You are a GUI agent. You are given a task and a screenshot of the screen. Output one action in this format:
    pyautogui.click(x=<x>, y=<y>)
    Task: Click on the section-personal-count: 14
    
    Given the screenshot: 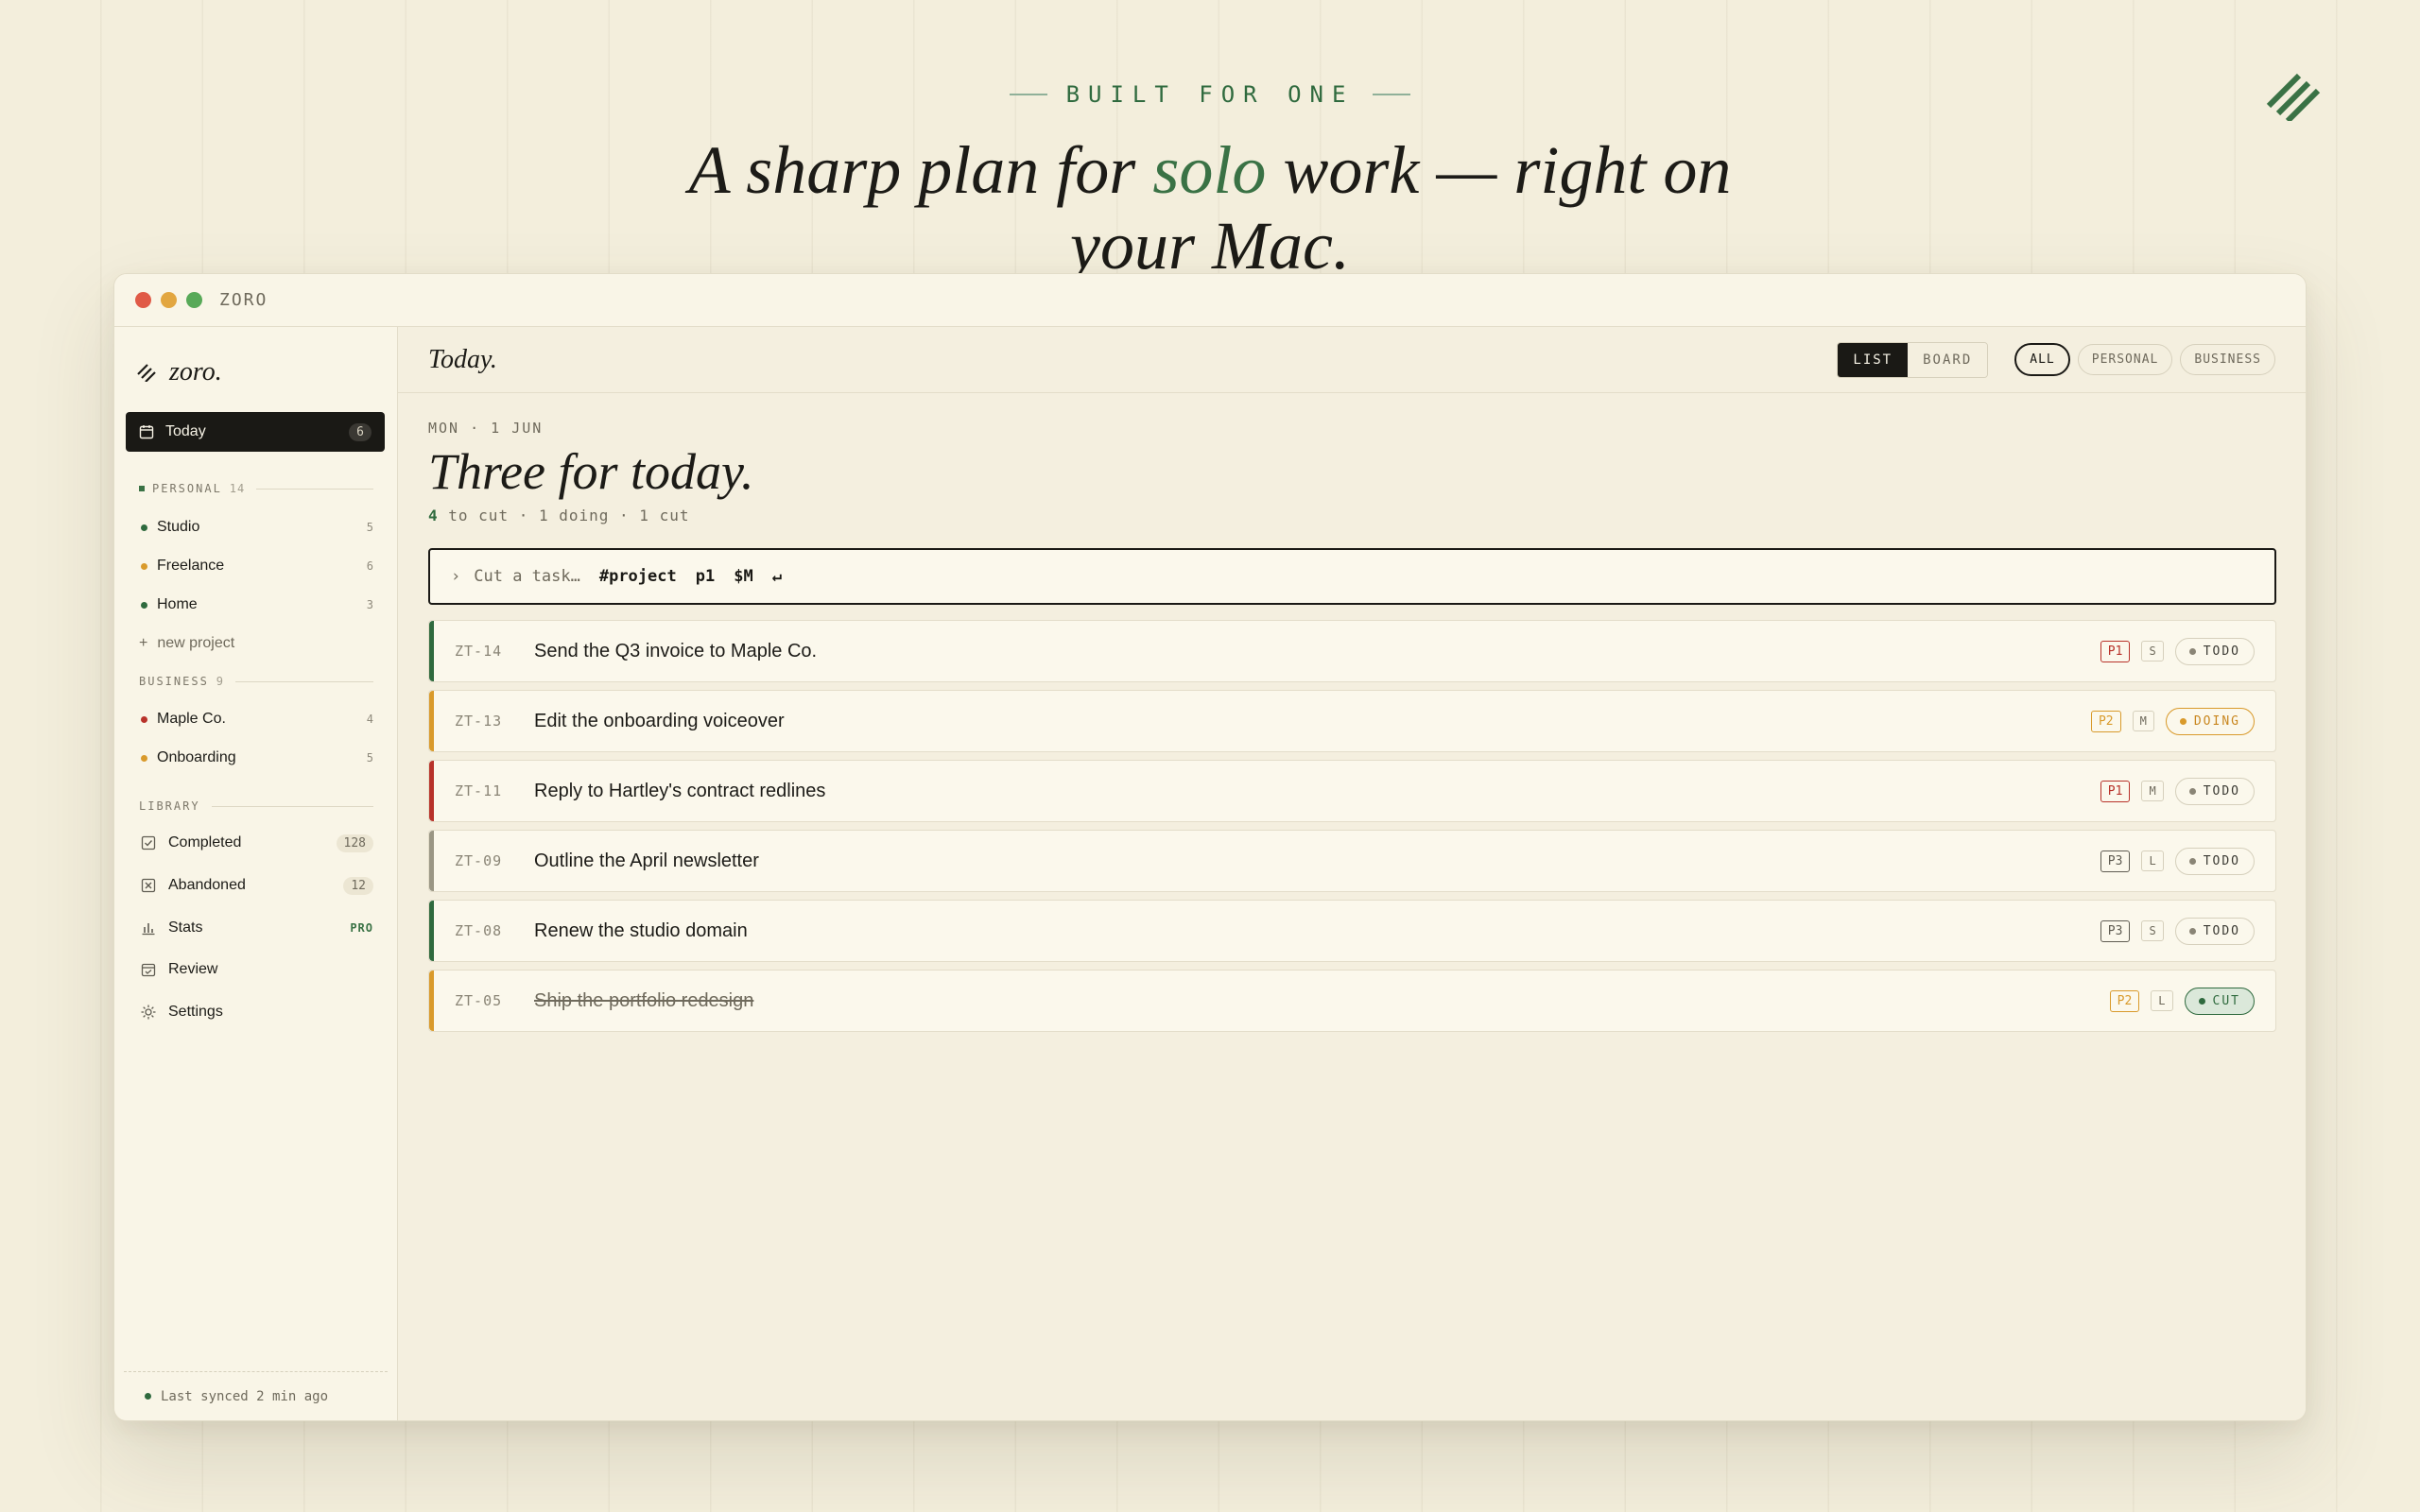 What is the action you would take?
    pyautogui.click(x=237, y=488)
    